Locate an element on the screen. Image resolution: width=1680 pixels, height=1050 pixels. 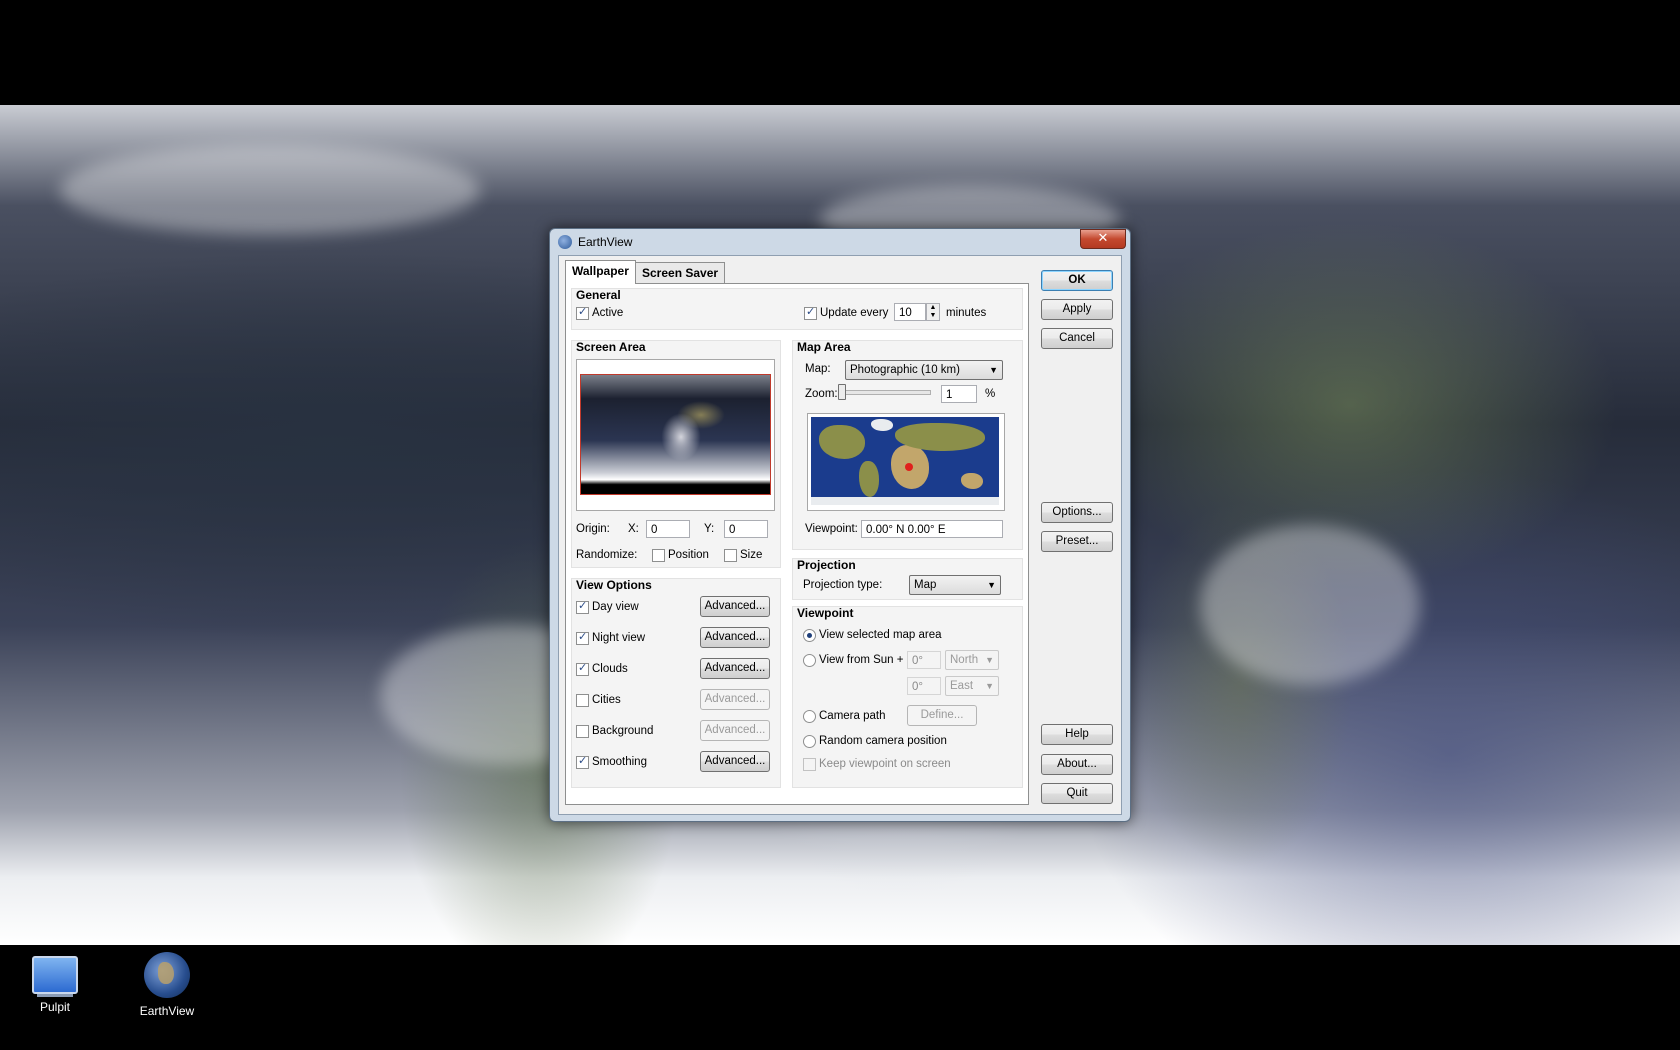
projection-type-select: Map ▼ is located at coordinates (955, 585).